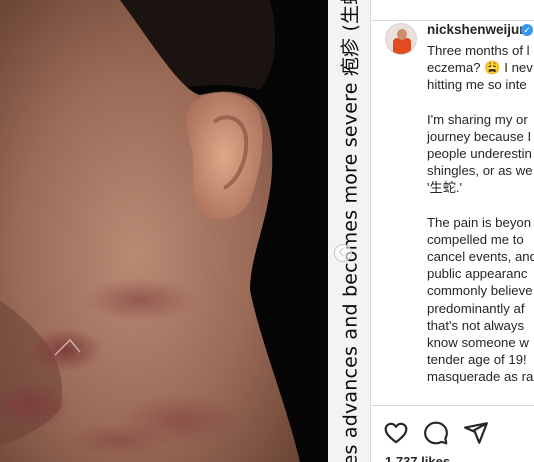 This screenshot has width=534, height=462. I want to click on username-link: nickshenweijun, so click(477, 29).